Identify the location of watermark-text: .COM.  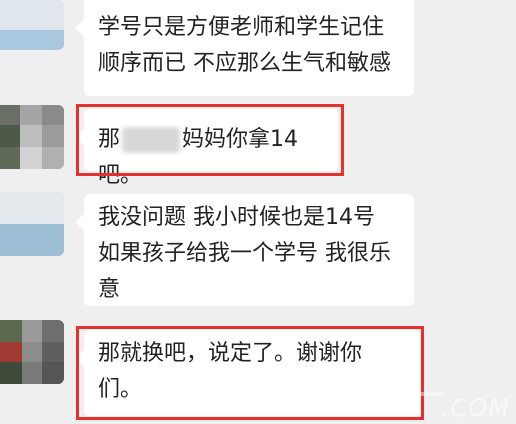
(476, 408).